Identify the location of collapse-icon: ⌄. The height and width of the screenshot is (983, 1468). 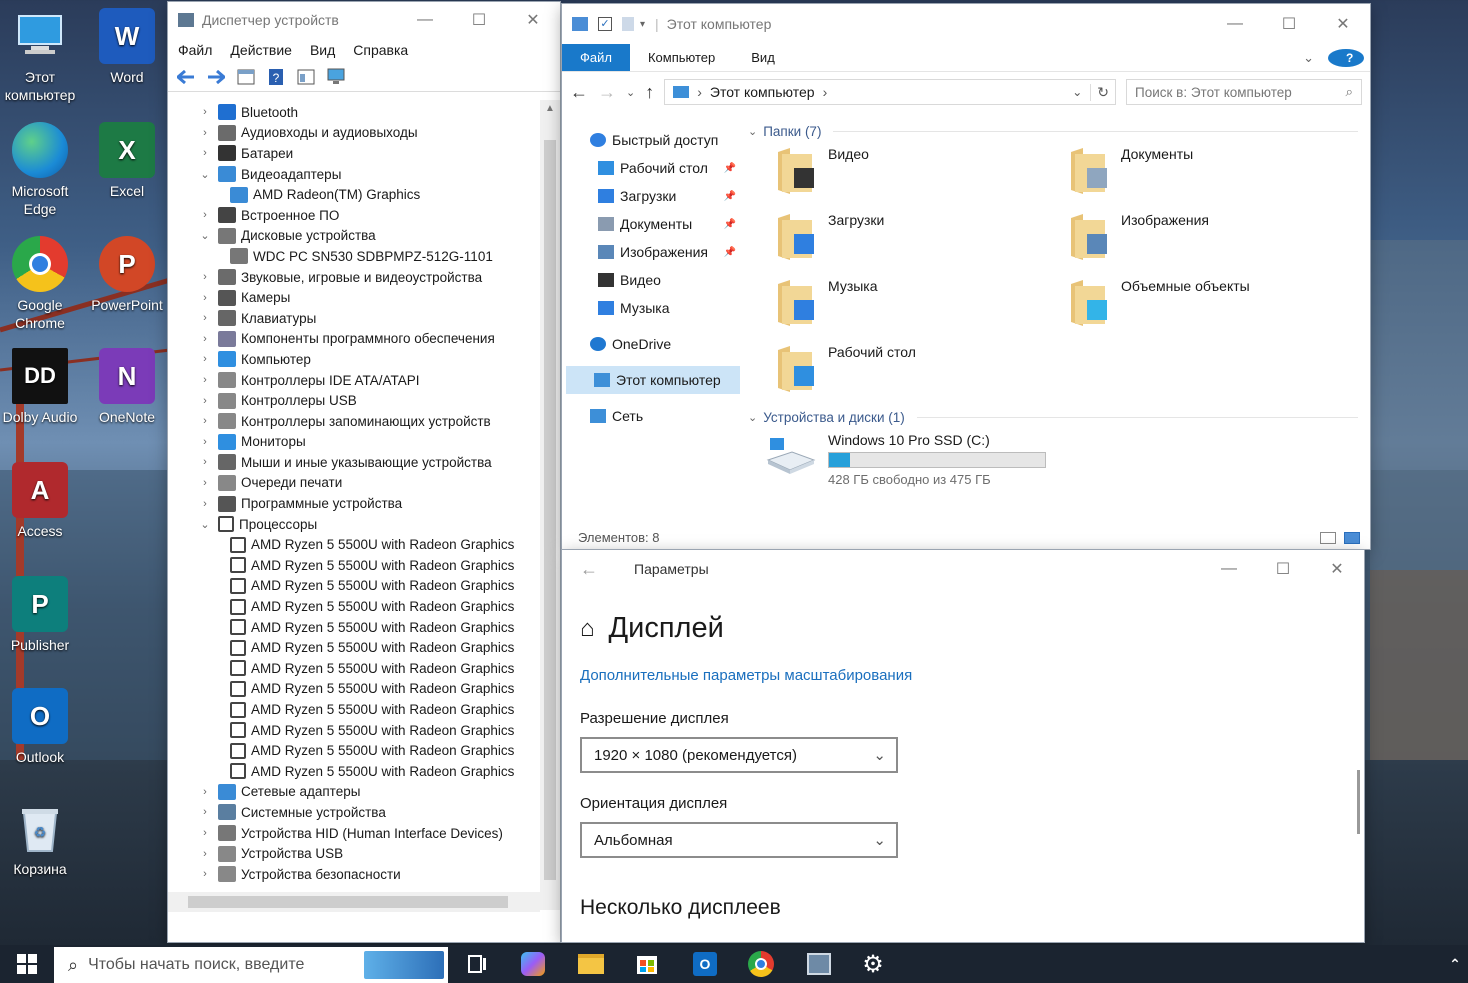
(752, 417).